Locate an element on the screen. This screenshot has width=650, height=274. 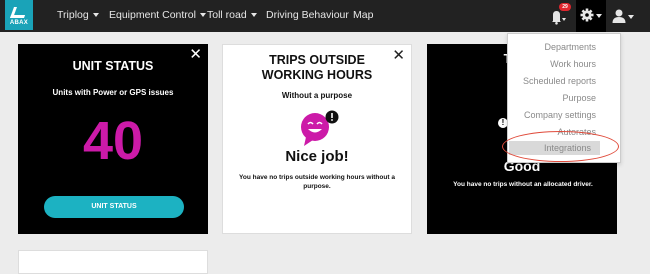
notification-count-badge: 29 is located at coordinates (565, 7).